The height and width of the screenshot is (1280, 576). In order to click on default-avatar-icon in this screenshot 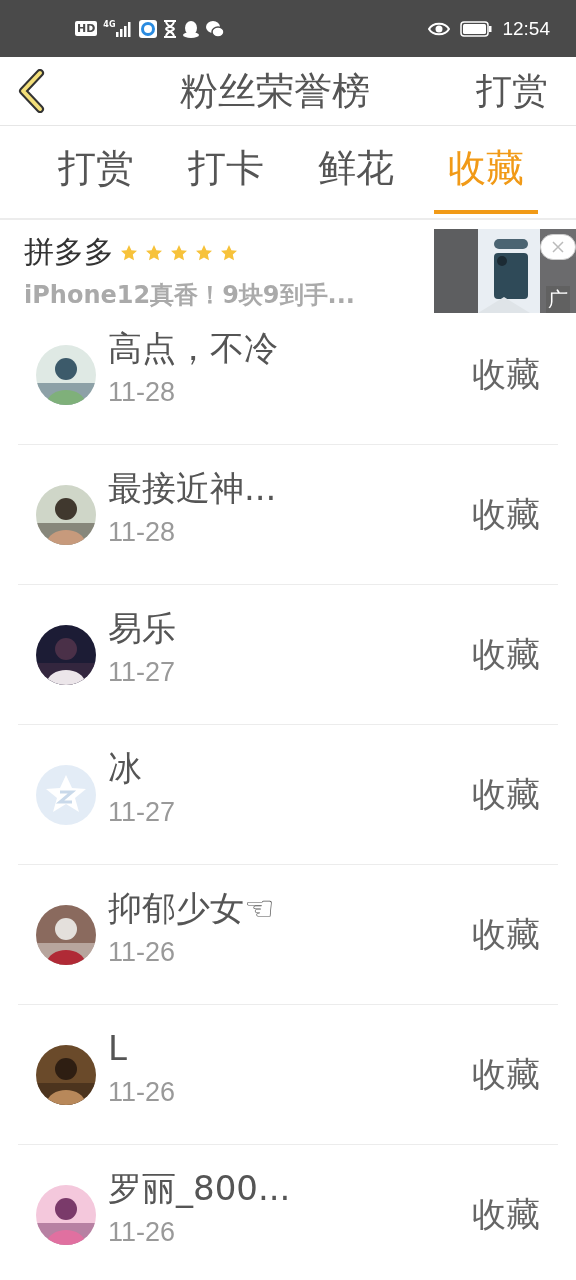, I will do `click(66, 794)`.